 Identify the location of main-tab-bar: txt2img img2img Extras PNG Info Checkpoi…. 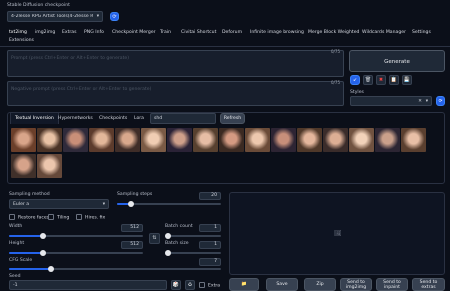
(225, 32).